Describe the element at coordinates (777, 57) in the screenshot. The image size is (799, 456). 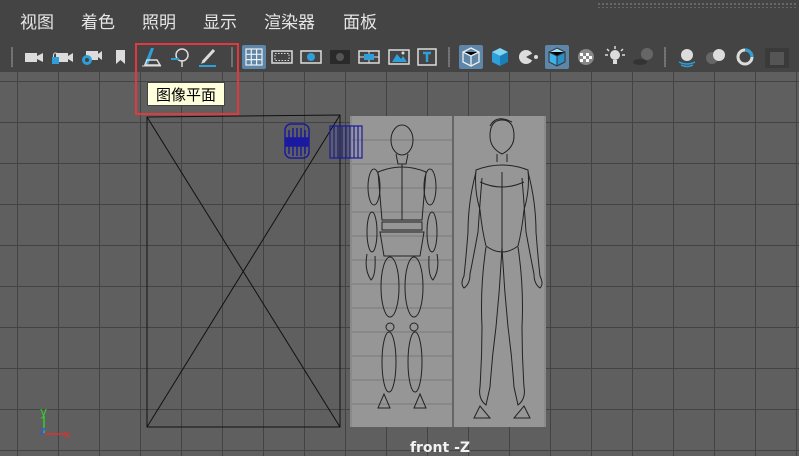
I see `isolate-select-icon` at that location.